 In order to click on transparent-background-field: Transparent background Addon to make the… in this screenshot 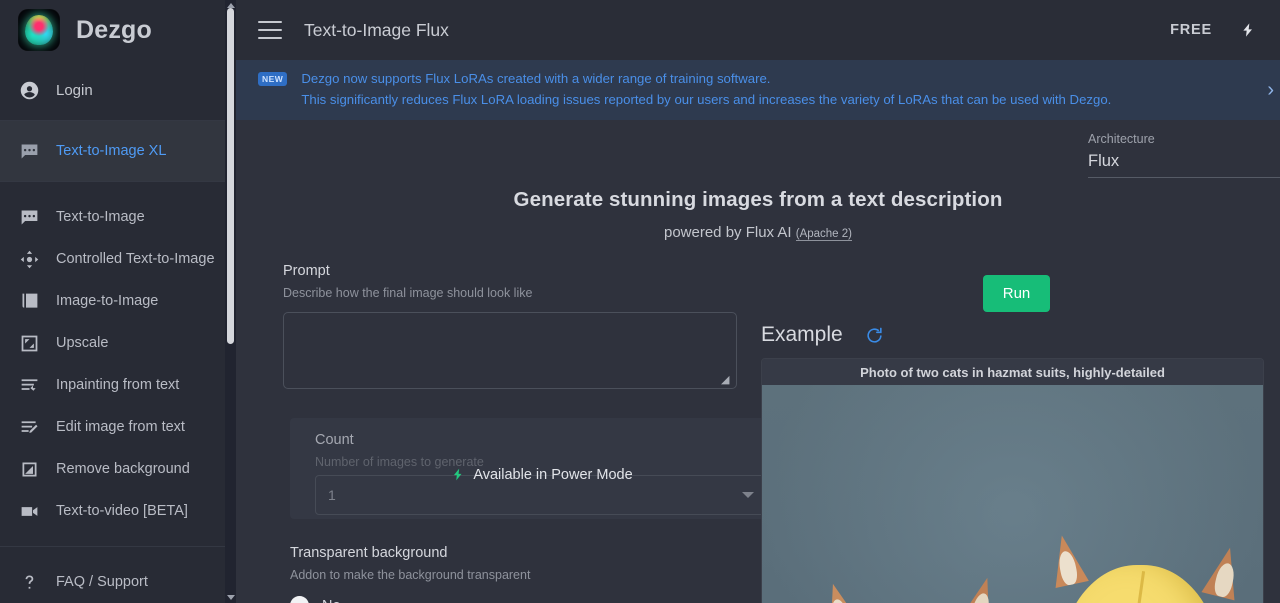, I will do `click(521, 574)`.